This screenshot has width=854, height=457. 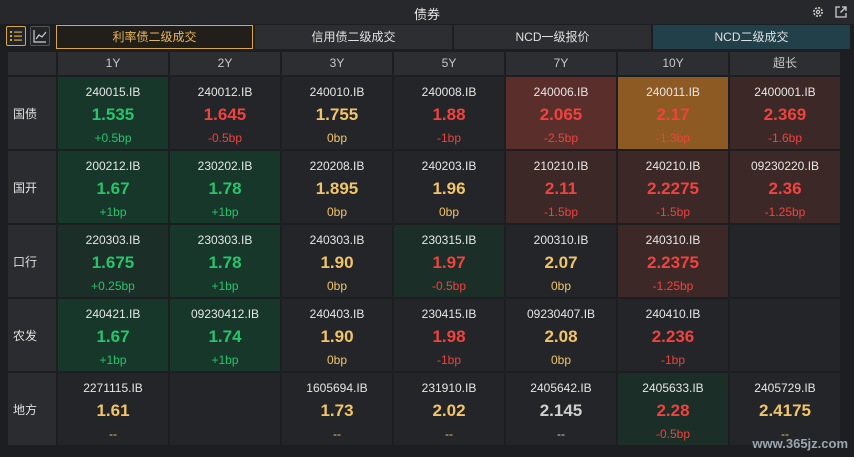 What do you see at coordinates (561, 63) in the screenshot?
I see `column-header-7Y: 7Y` at bounding box center [561, 63].